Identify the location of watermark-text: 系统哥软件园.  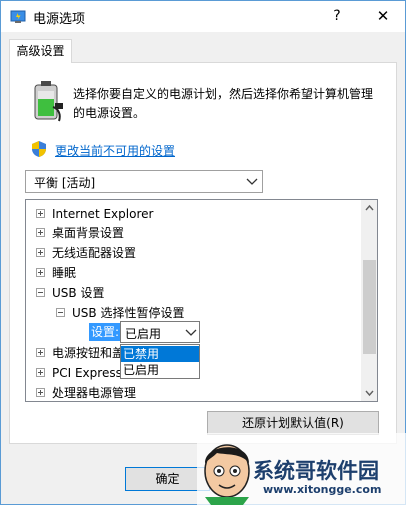
(316, 471).